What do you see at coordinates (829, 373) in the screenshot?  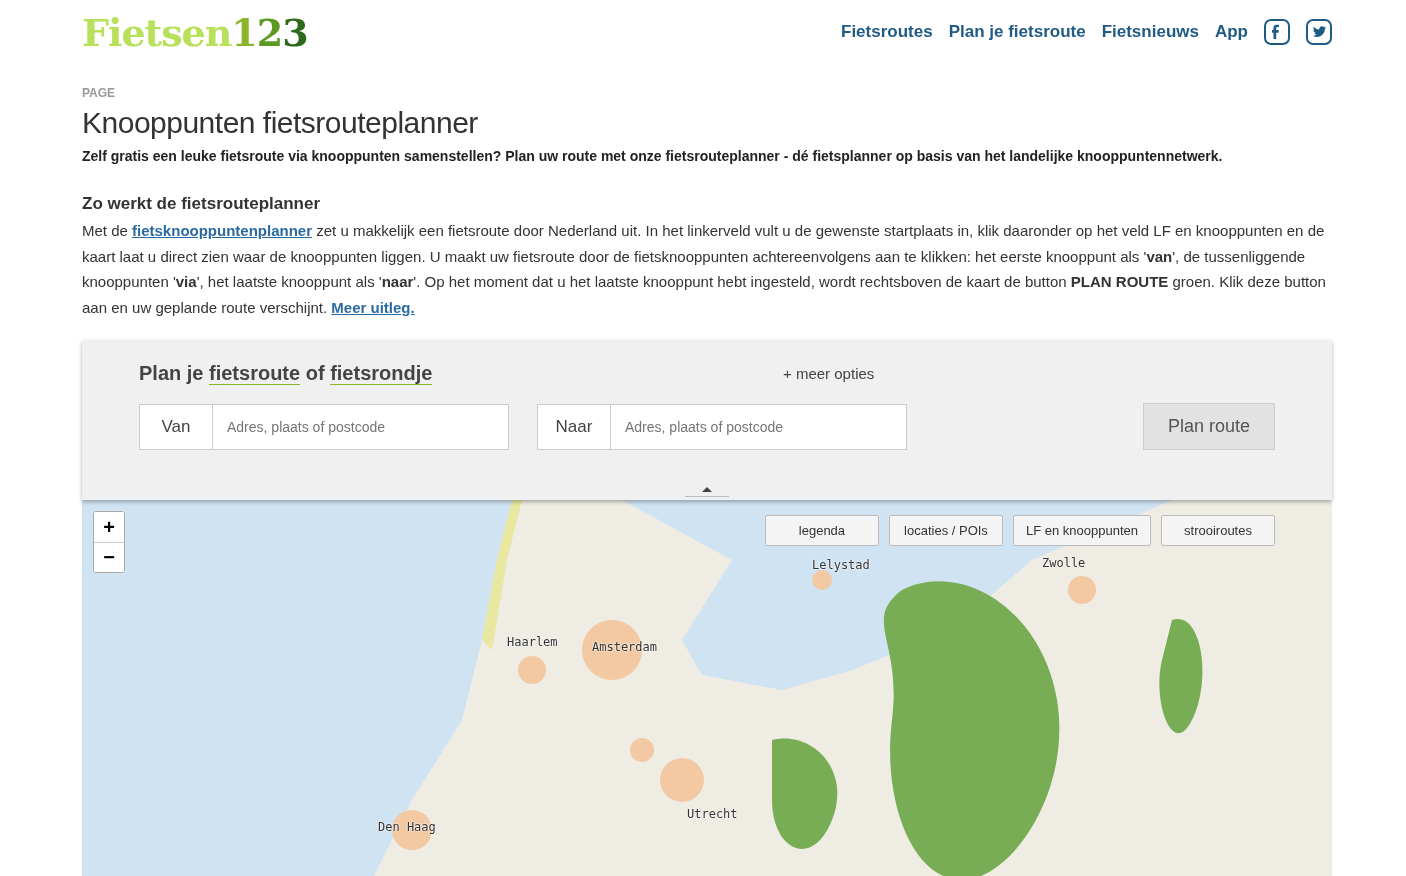 I see `more-options-button: + meer opties` at bounding box center [829, 373].